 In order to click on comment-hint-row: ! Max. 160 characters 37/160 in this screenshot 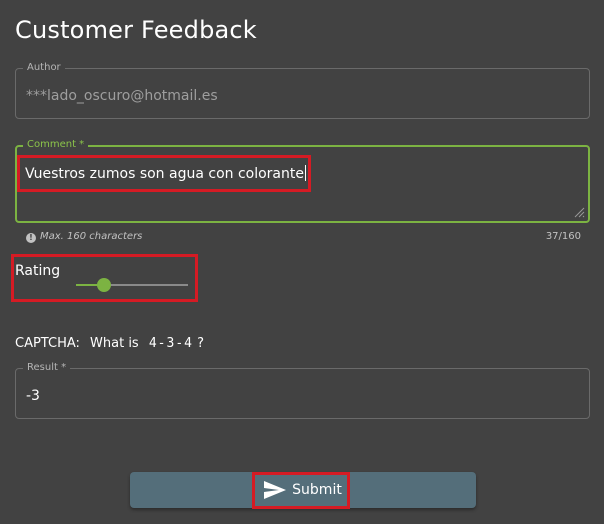, I will do `click(303, 237)`.